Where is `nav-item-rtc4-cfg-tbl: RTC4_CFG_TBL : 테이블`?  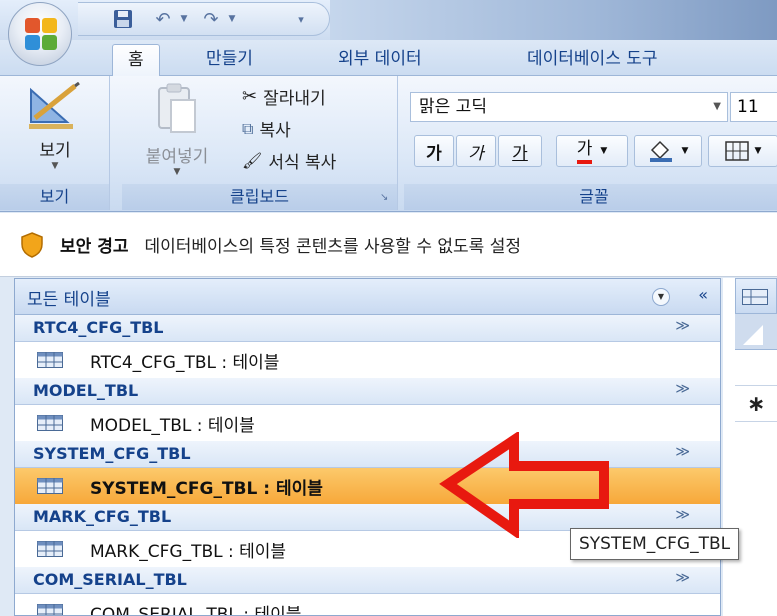 nav-item-rtc4-cfg-tbl: RTC4_CFG_TBL : 테이블 is located at coordinates (367, 360).